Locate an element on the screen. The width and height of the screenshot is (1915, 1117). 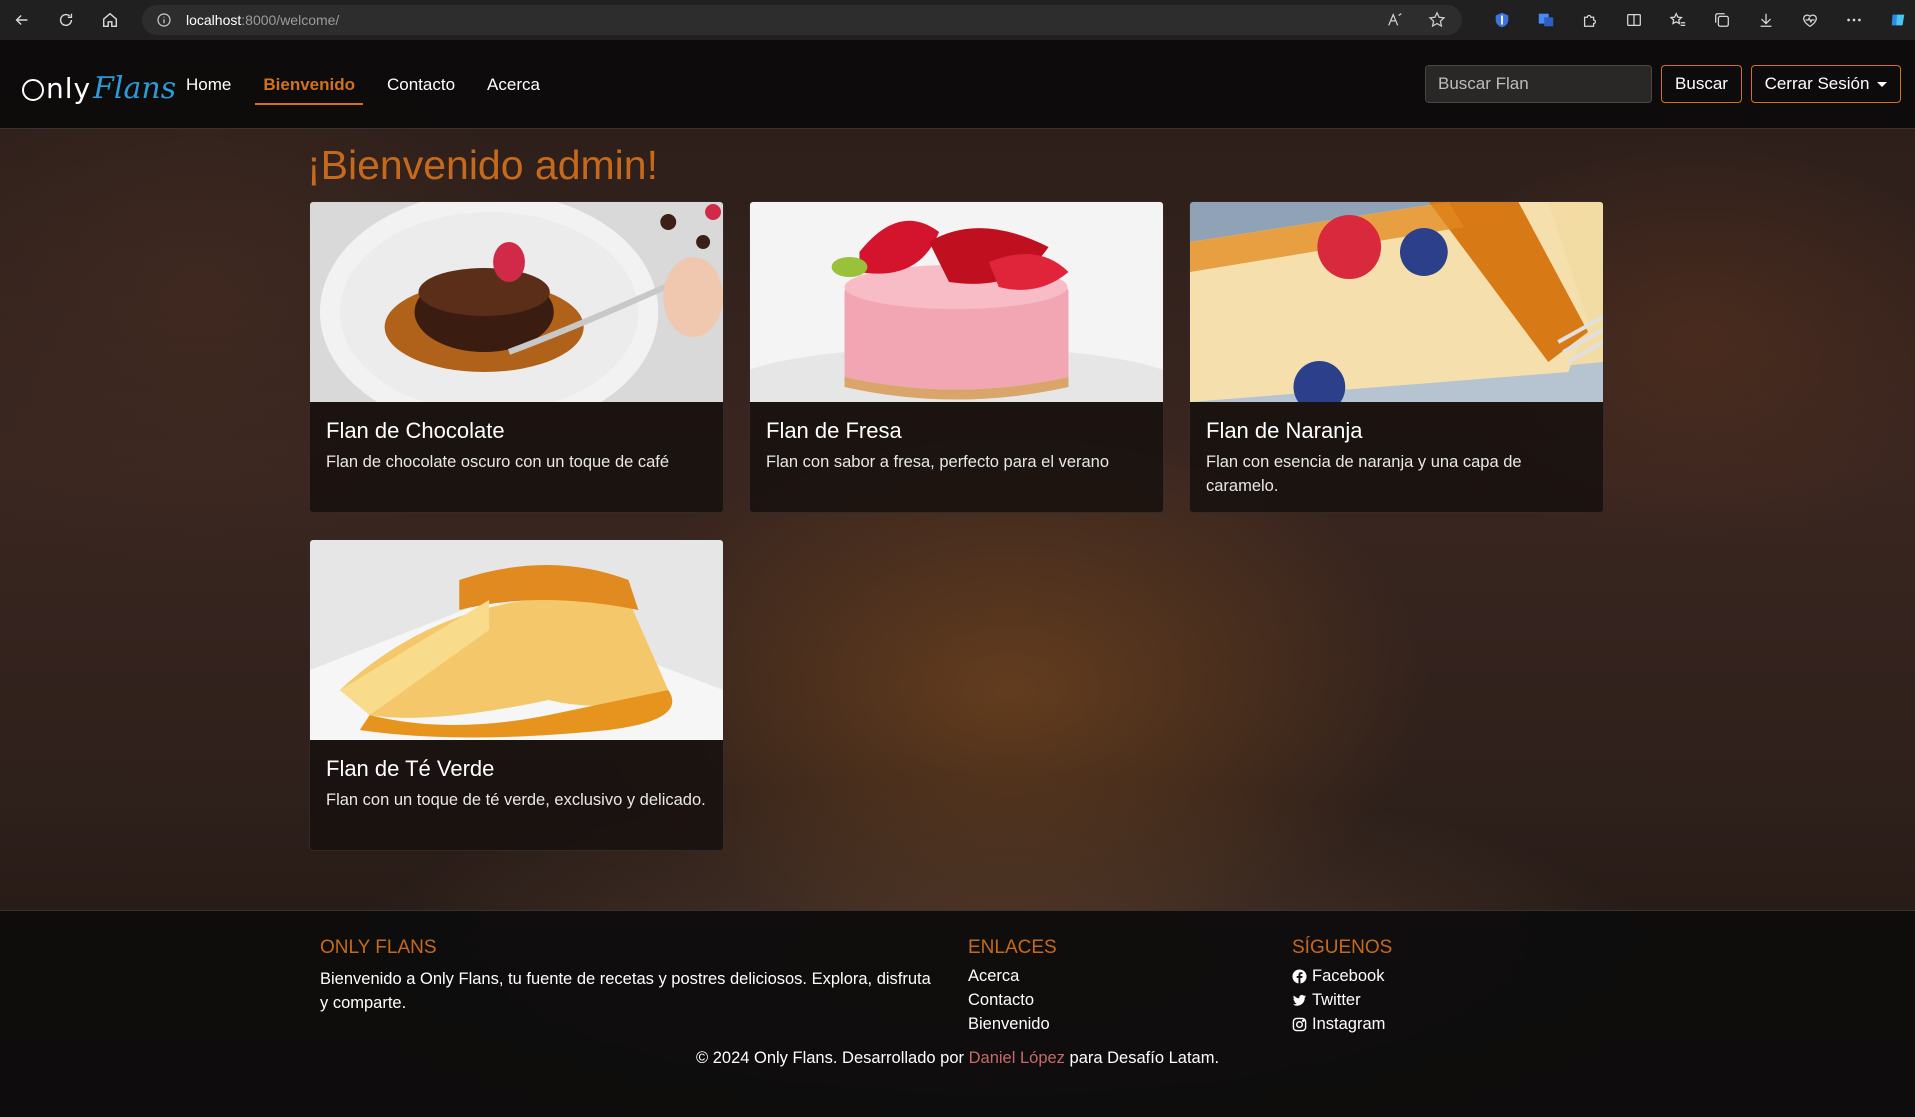
copyright-prefix: © 2024 Only Flans. Desarrollado por is located at coordinates (830, 1058).